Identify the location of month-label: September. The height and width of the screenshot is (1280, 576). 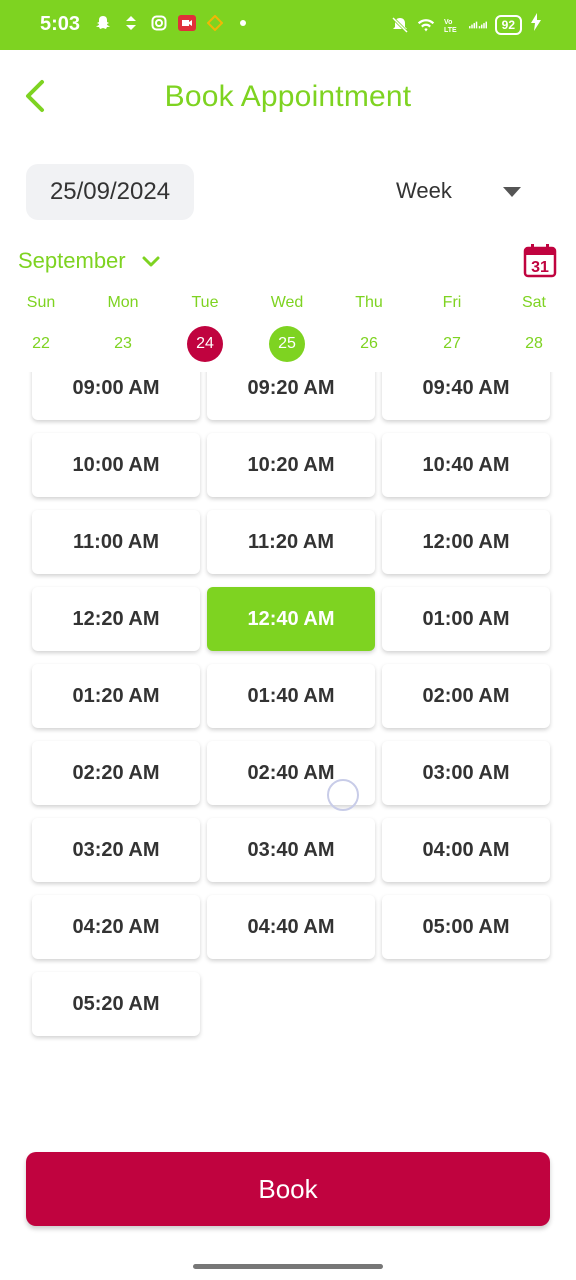
(72, 260).